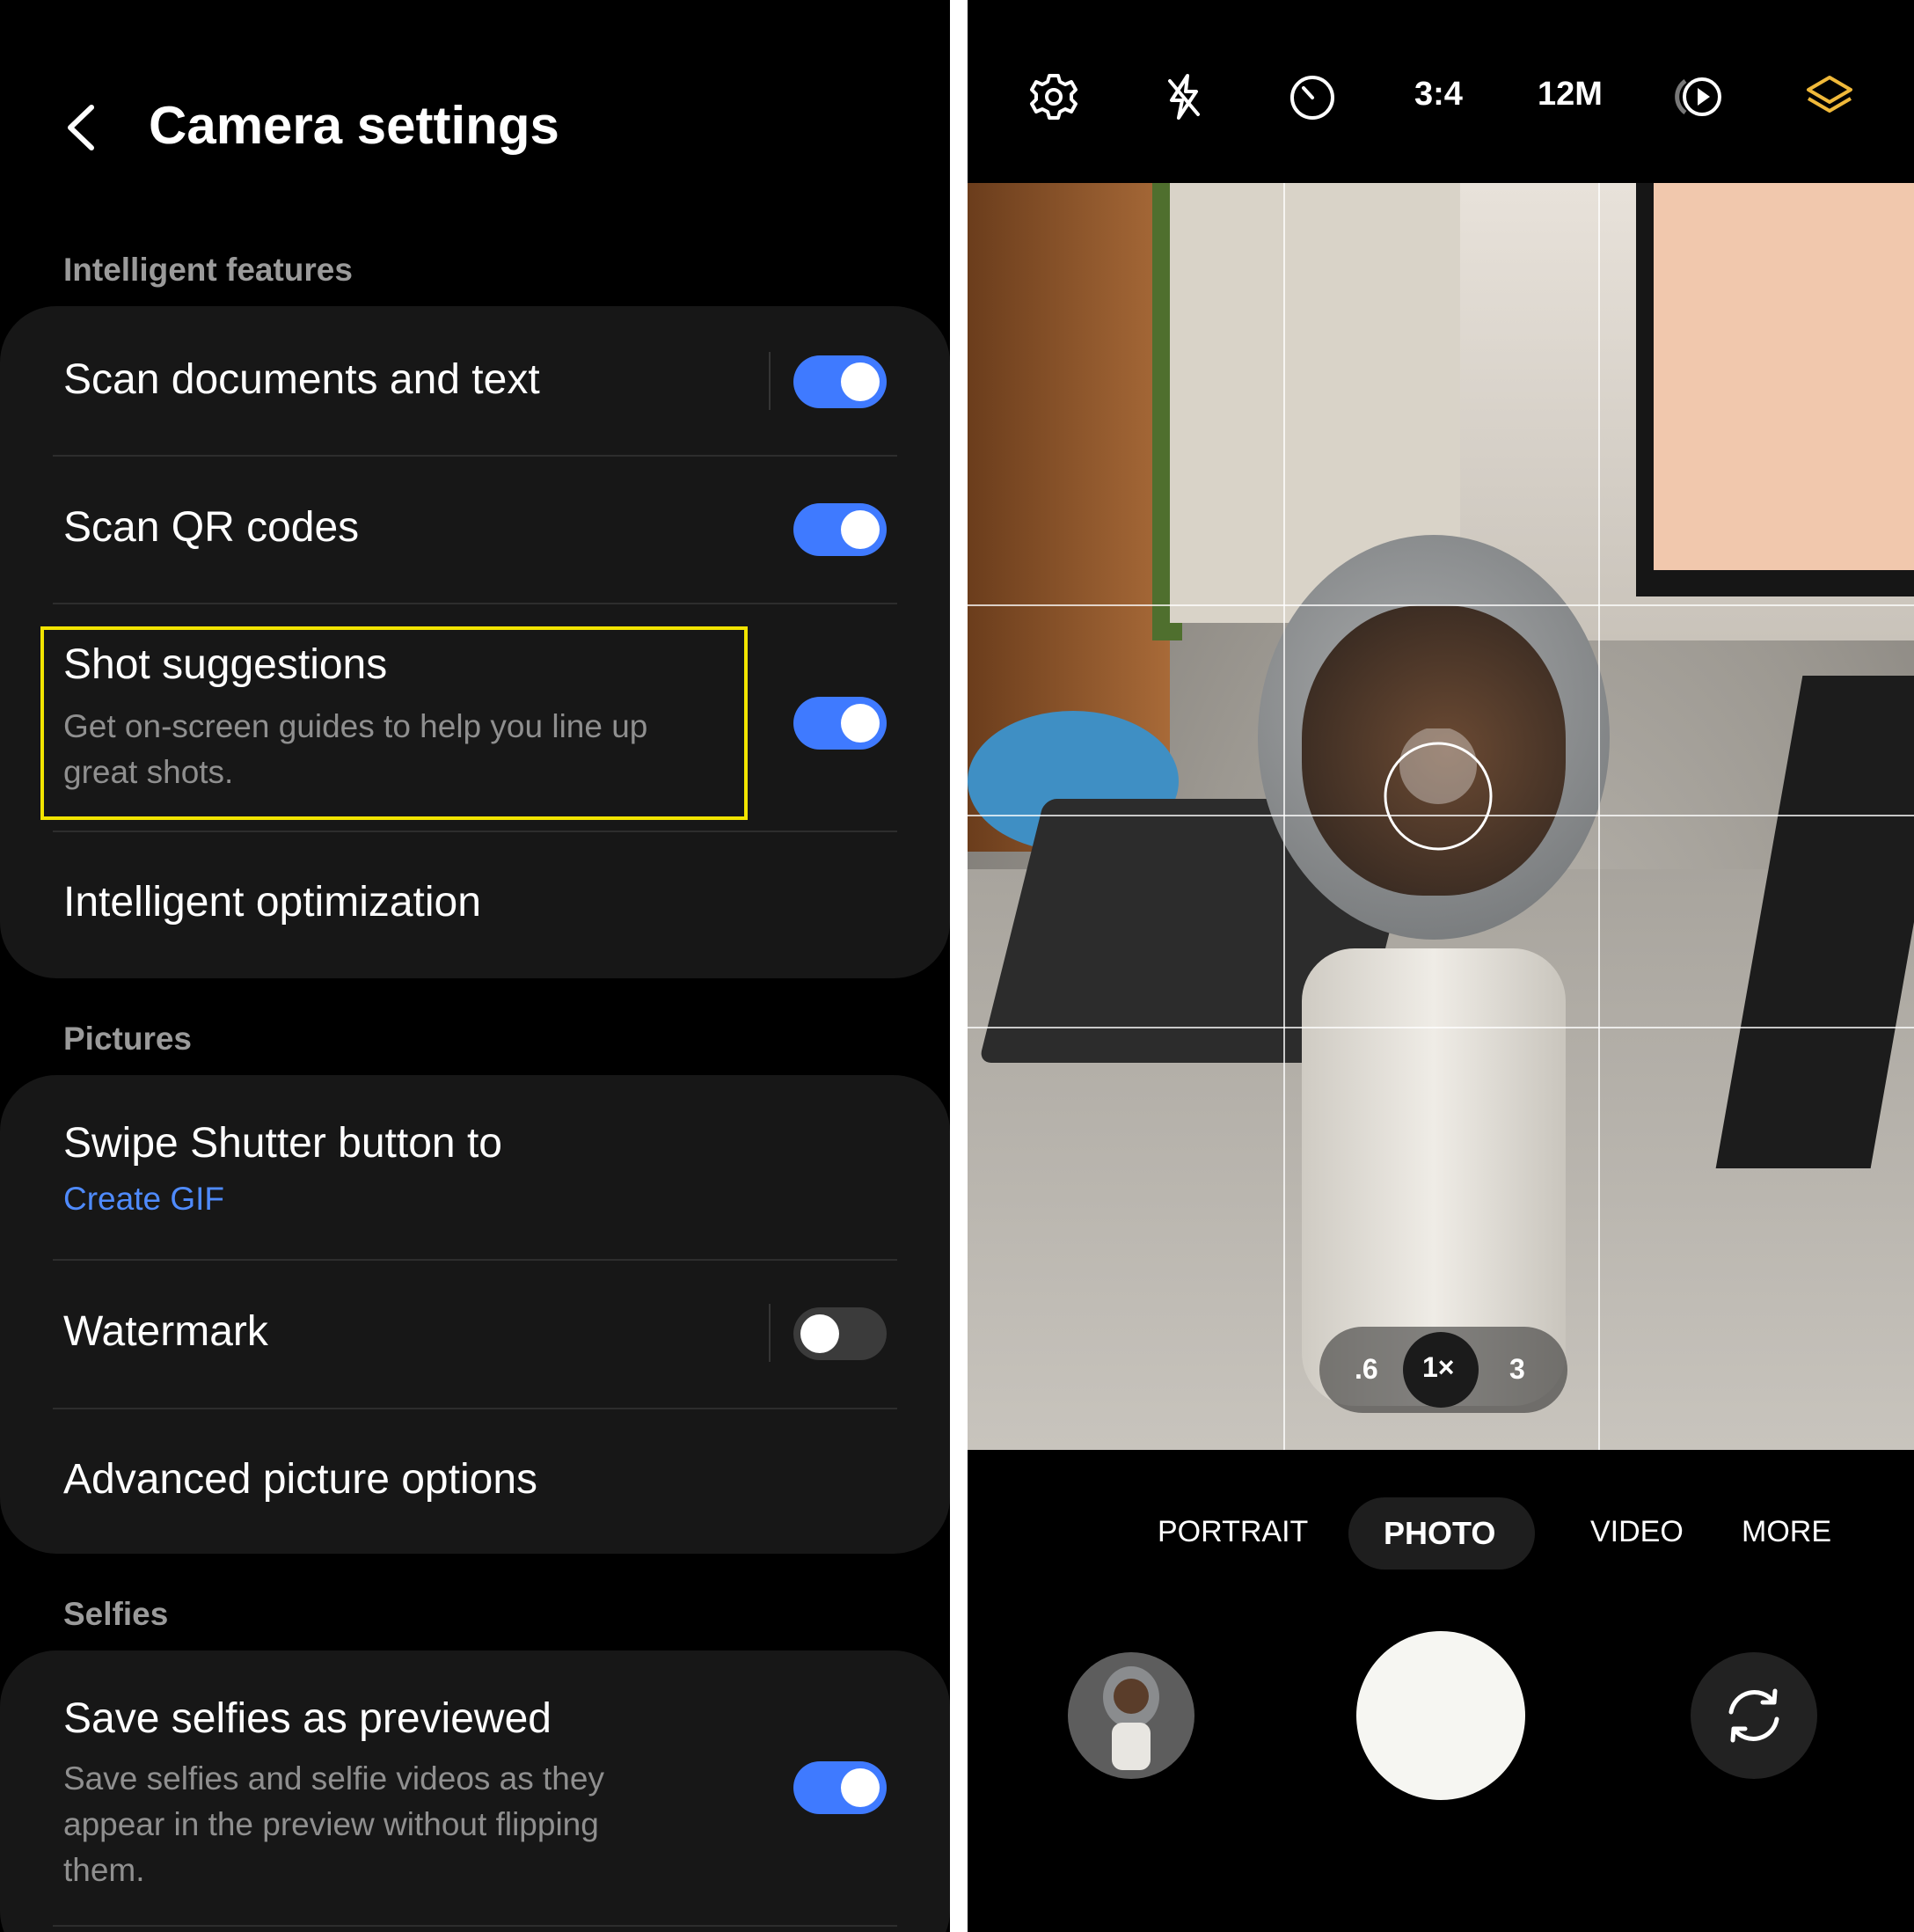 This screenshot has height=1932, width=1914. What do you see at coordinates (1312, 96) in the screenshot?
I see `timer-icon` at bounding box center [1312, 96].